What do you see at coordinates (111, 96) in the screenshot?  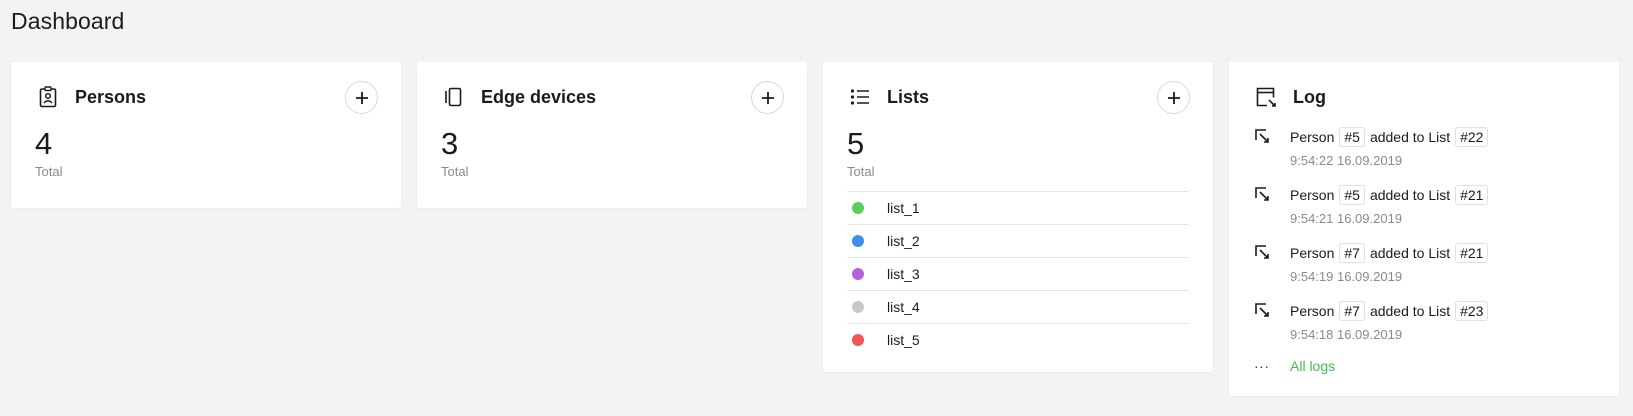 I see `persons-card-title: Persons` at bounding box center [111, 96].